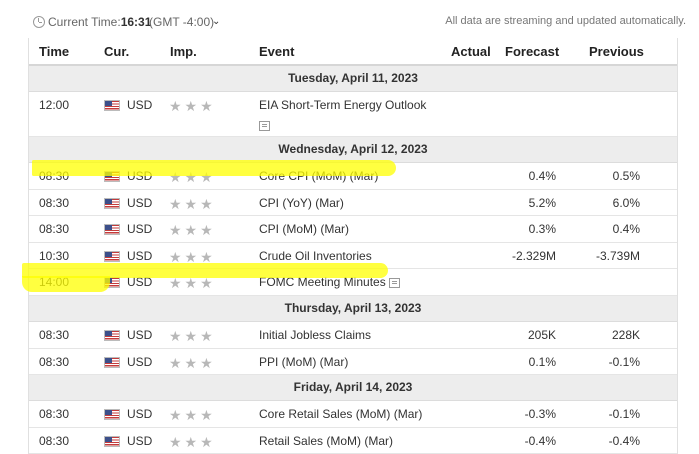 Image resolution: width=699 pixels, height=454 pixels. Describe the element at coordinates (39, 22) in the screenshot. I see `clock-icon` at that location.